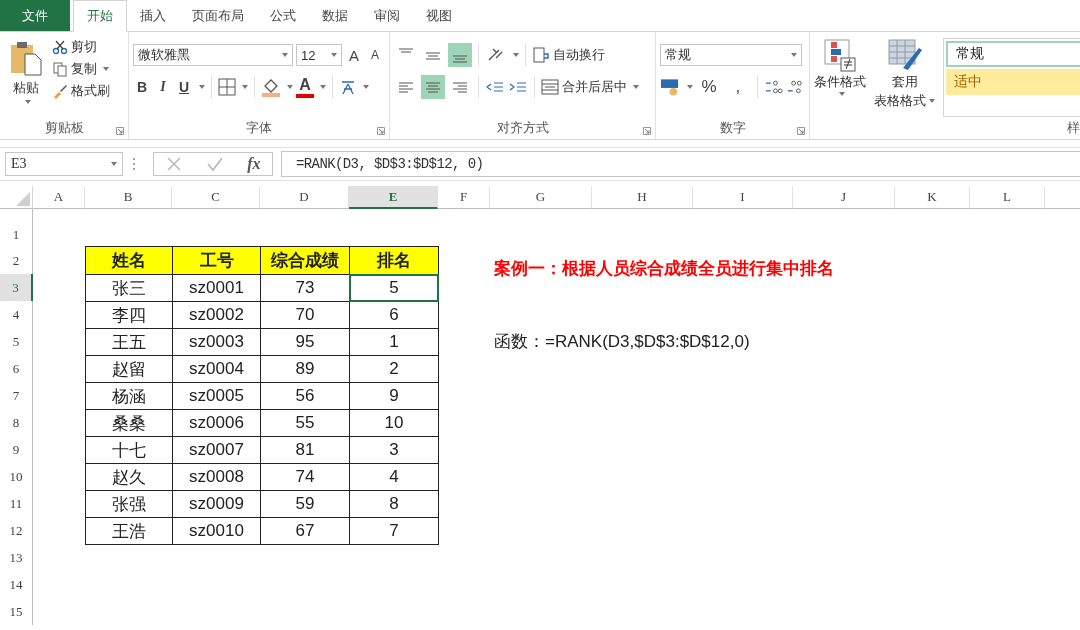 Image resolution: width=1080 pixels, height=630 pixels. Describe the element at coordinates (550, 87) in the screenshot. I see `merge-cells-icon` at that location.